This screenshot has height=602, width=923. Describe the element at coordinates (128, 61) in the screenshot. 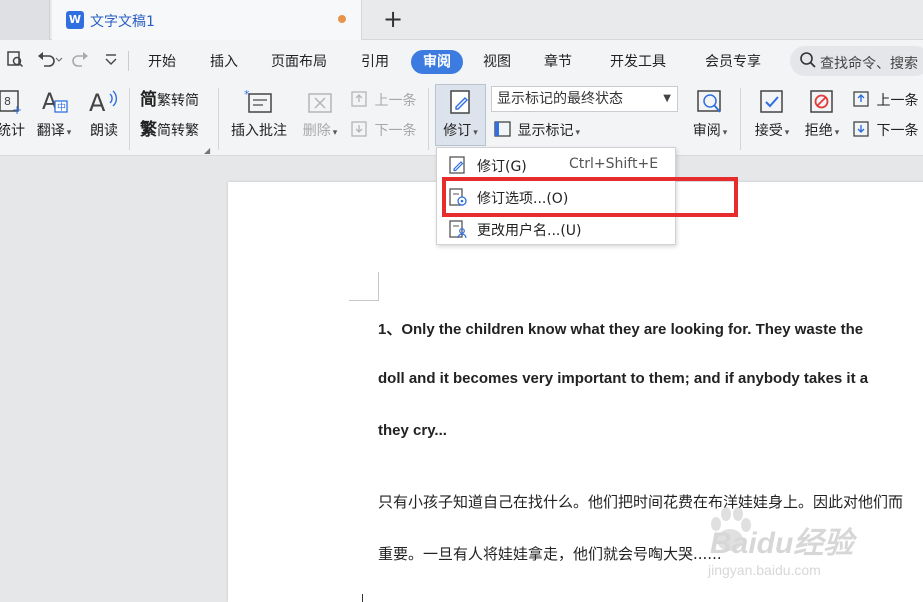

I see `menu-divider` at that location.